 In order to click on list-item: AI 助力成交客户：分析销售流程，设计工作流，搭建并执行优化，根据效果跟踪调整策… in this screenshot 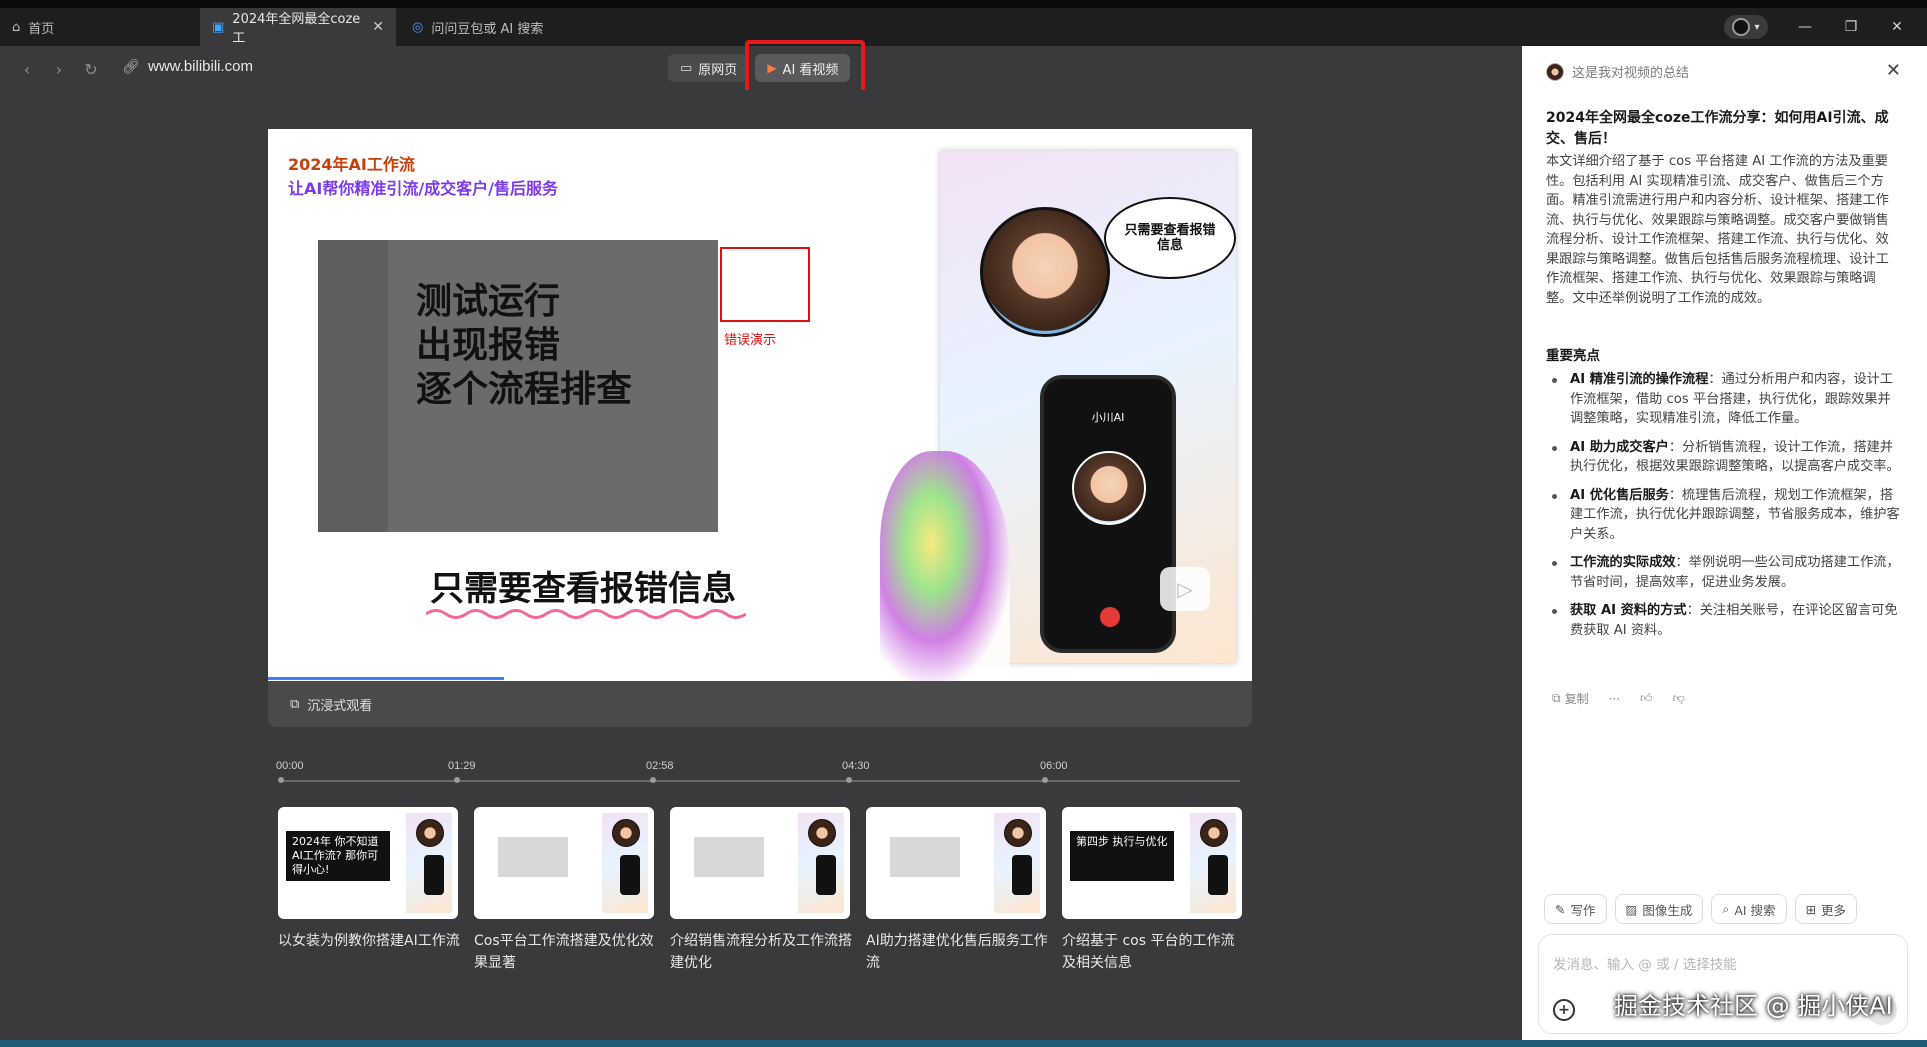, I will do `click(1723, 457)`.